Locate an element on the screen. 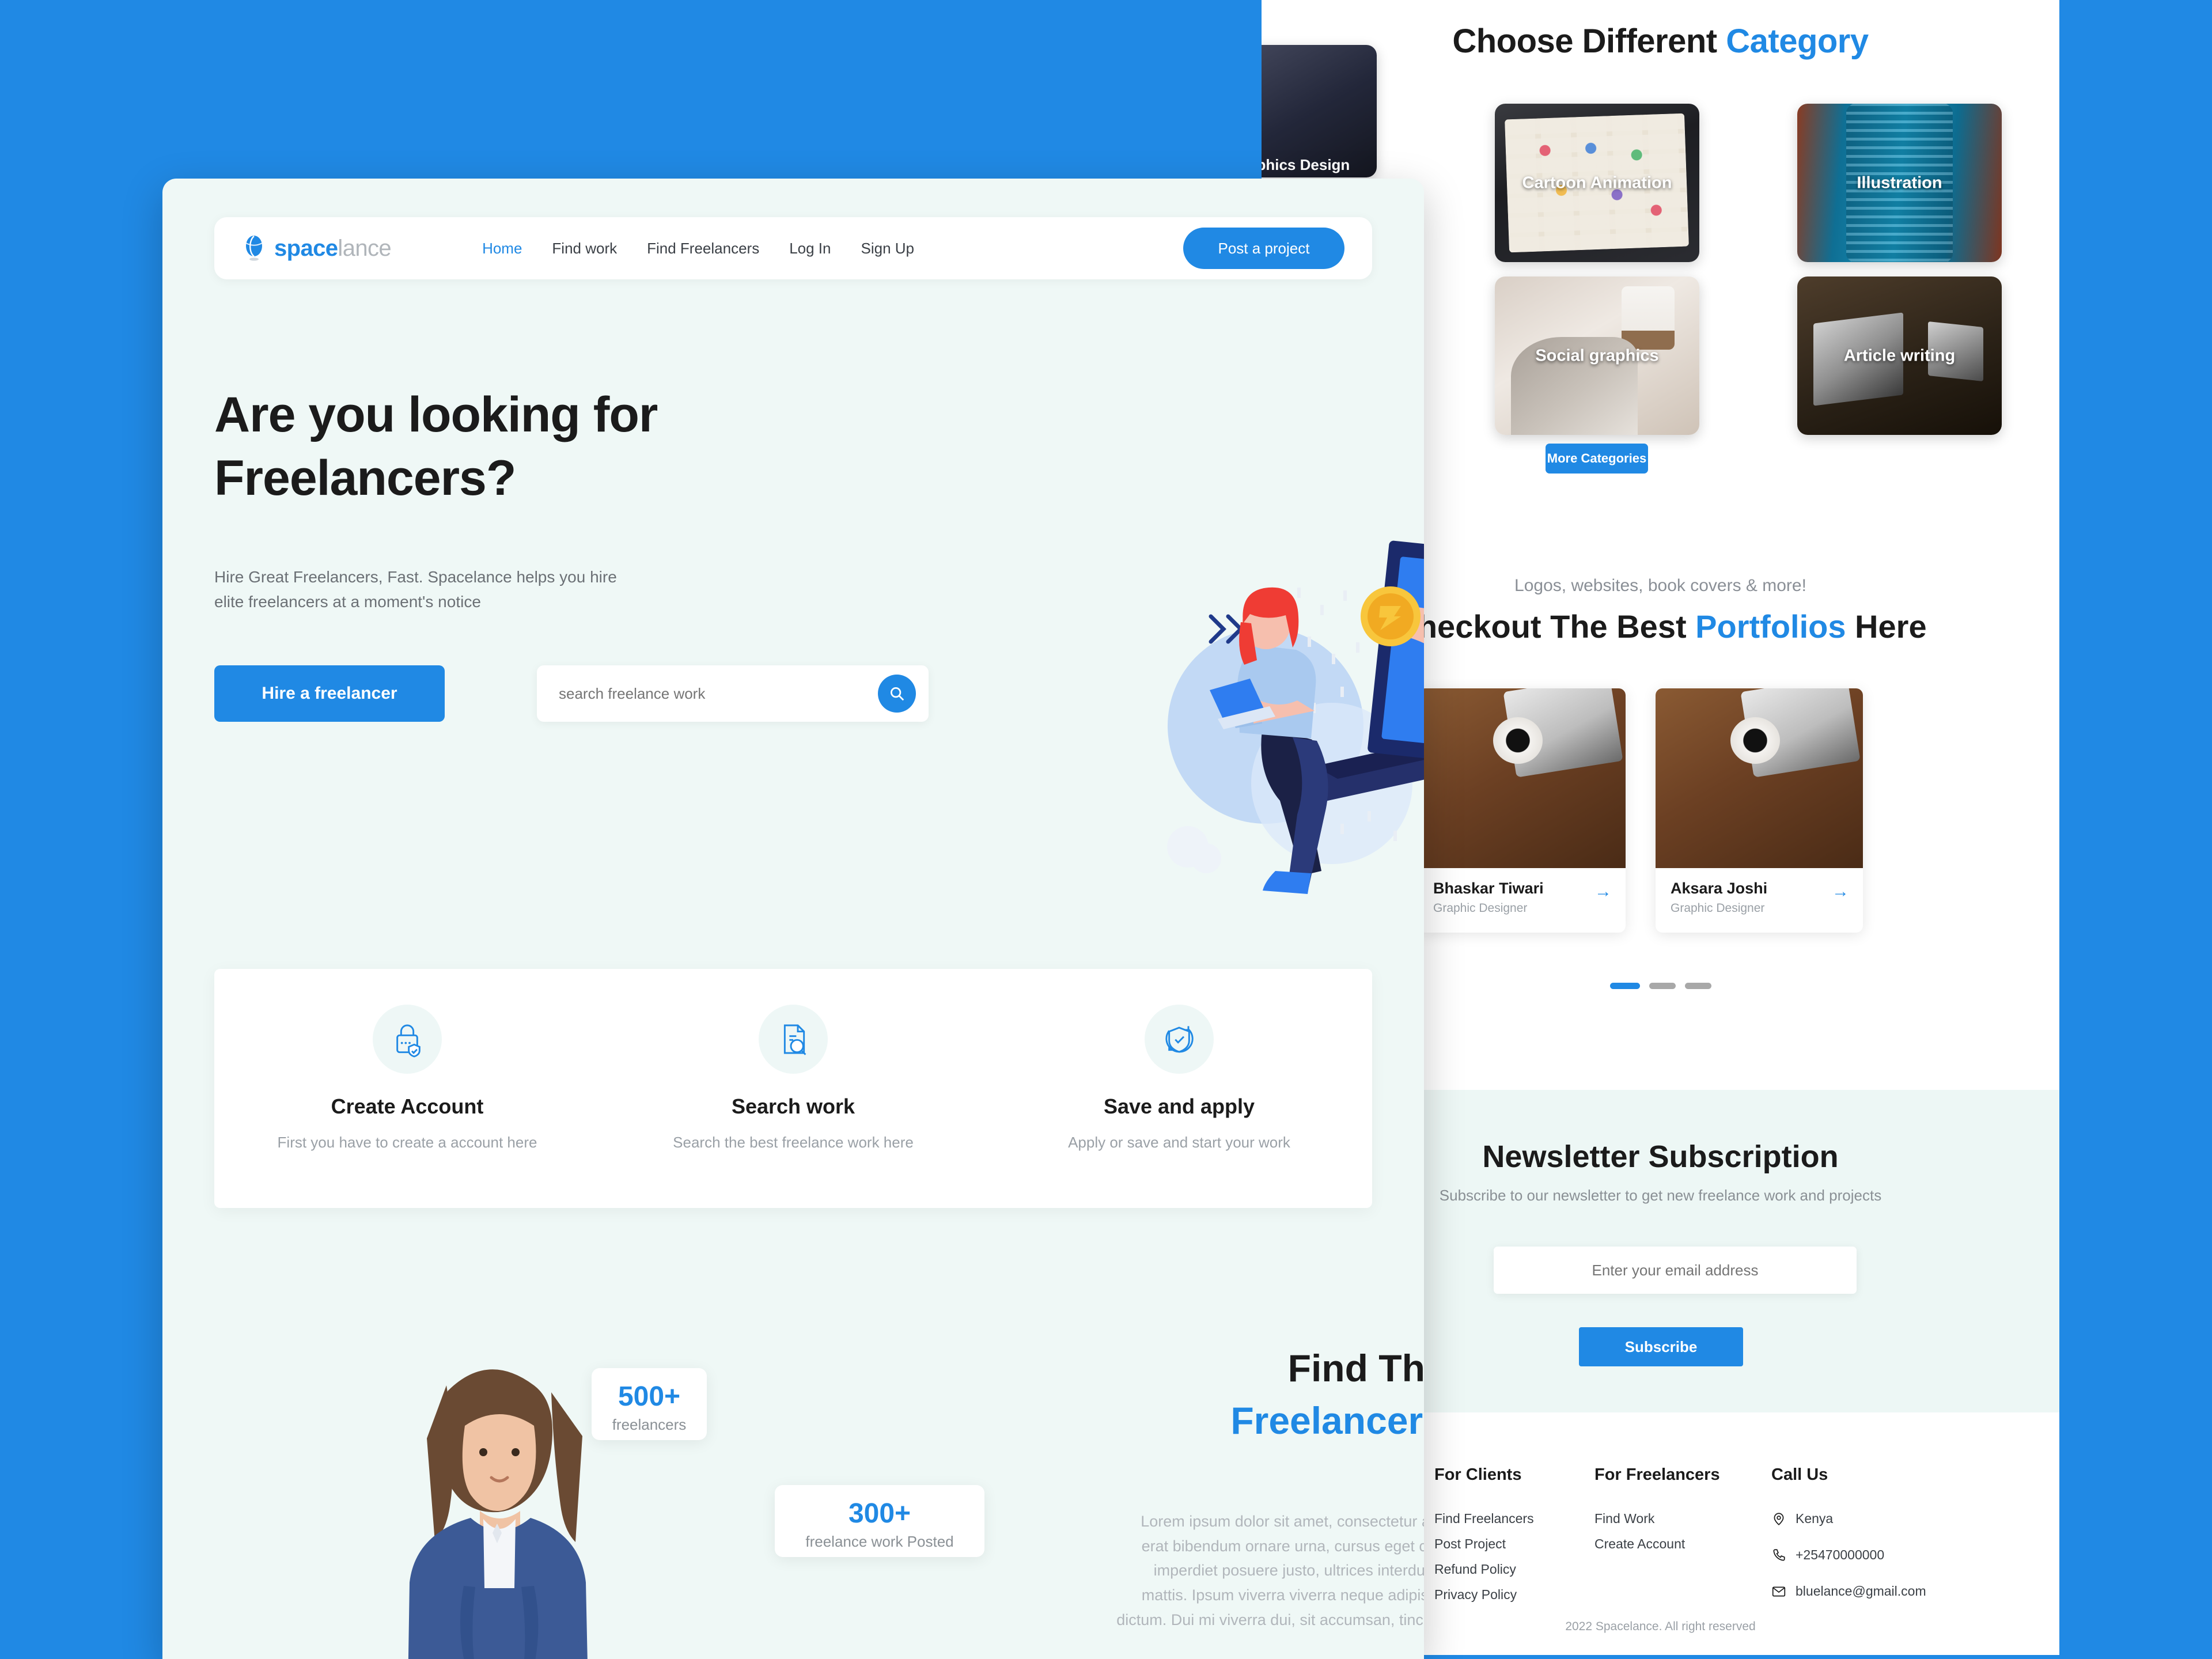 This screenshot has height=1659, width=2212. category-card-label: Illustration is located at coordinates (1899, 182).